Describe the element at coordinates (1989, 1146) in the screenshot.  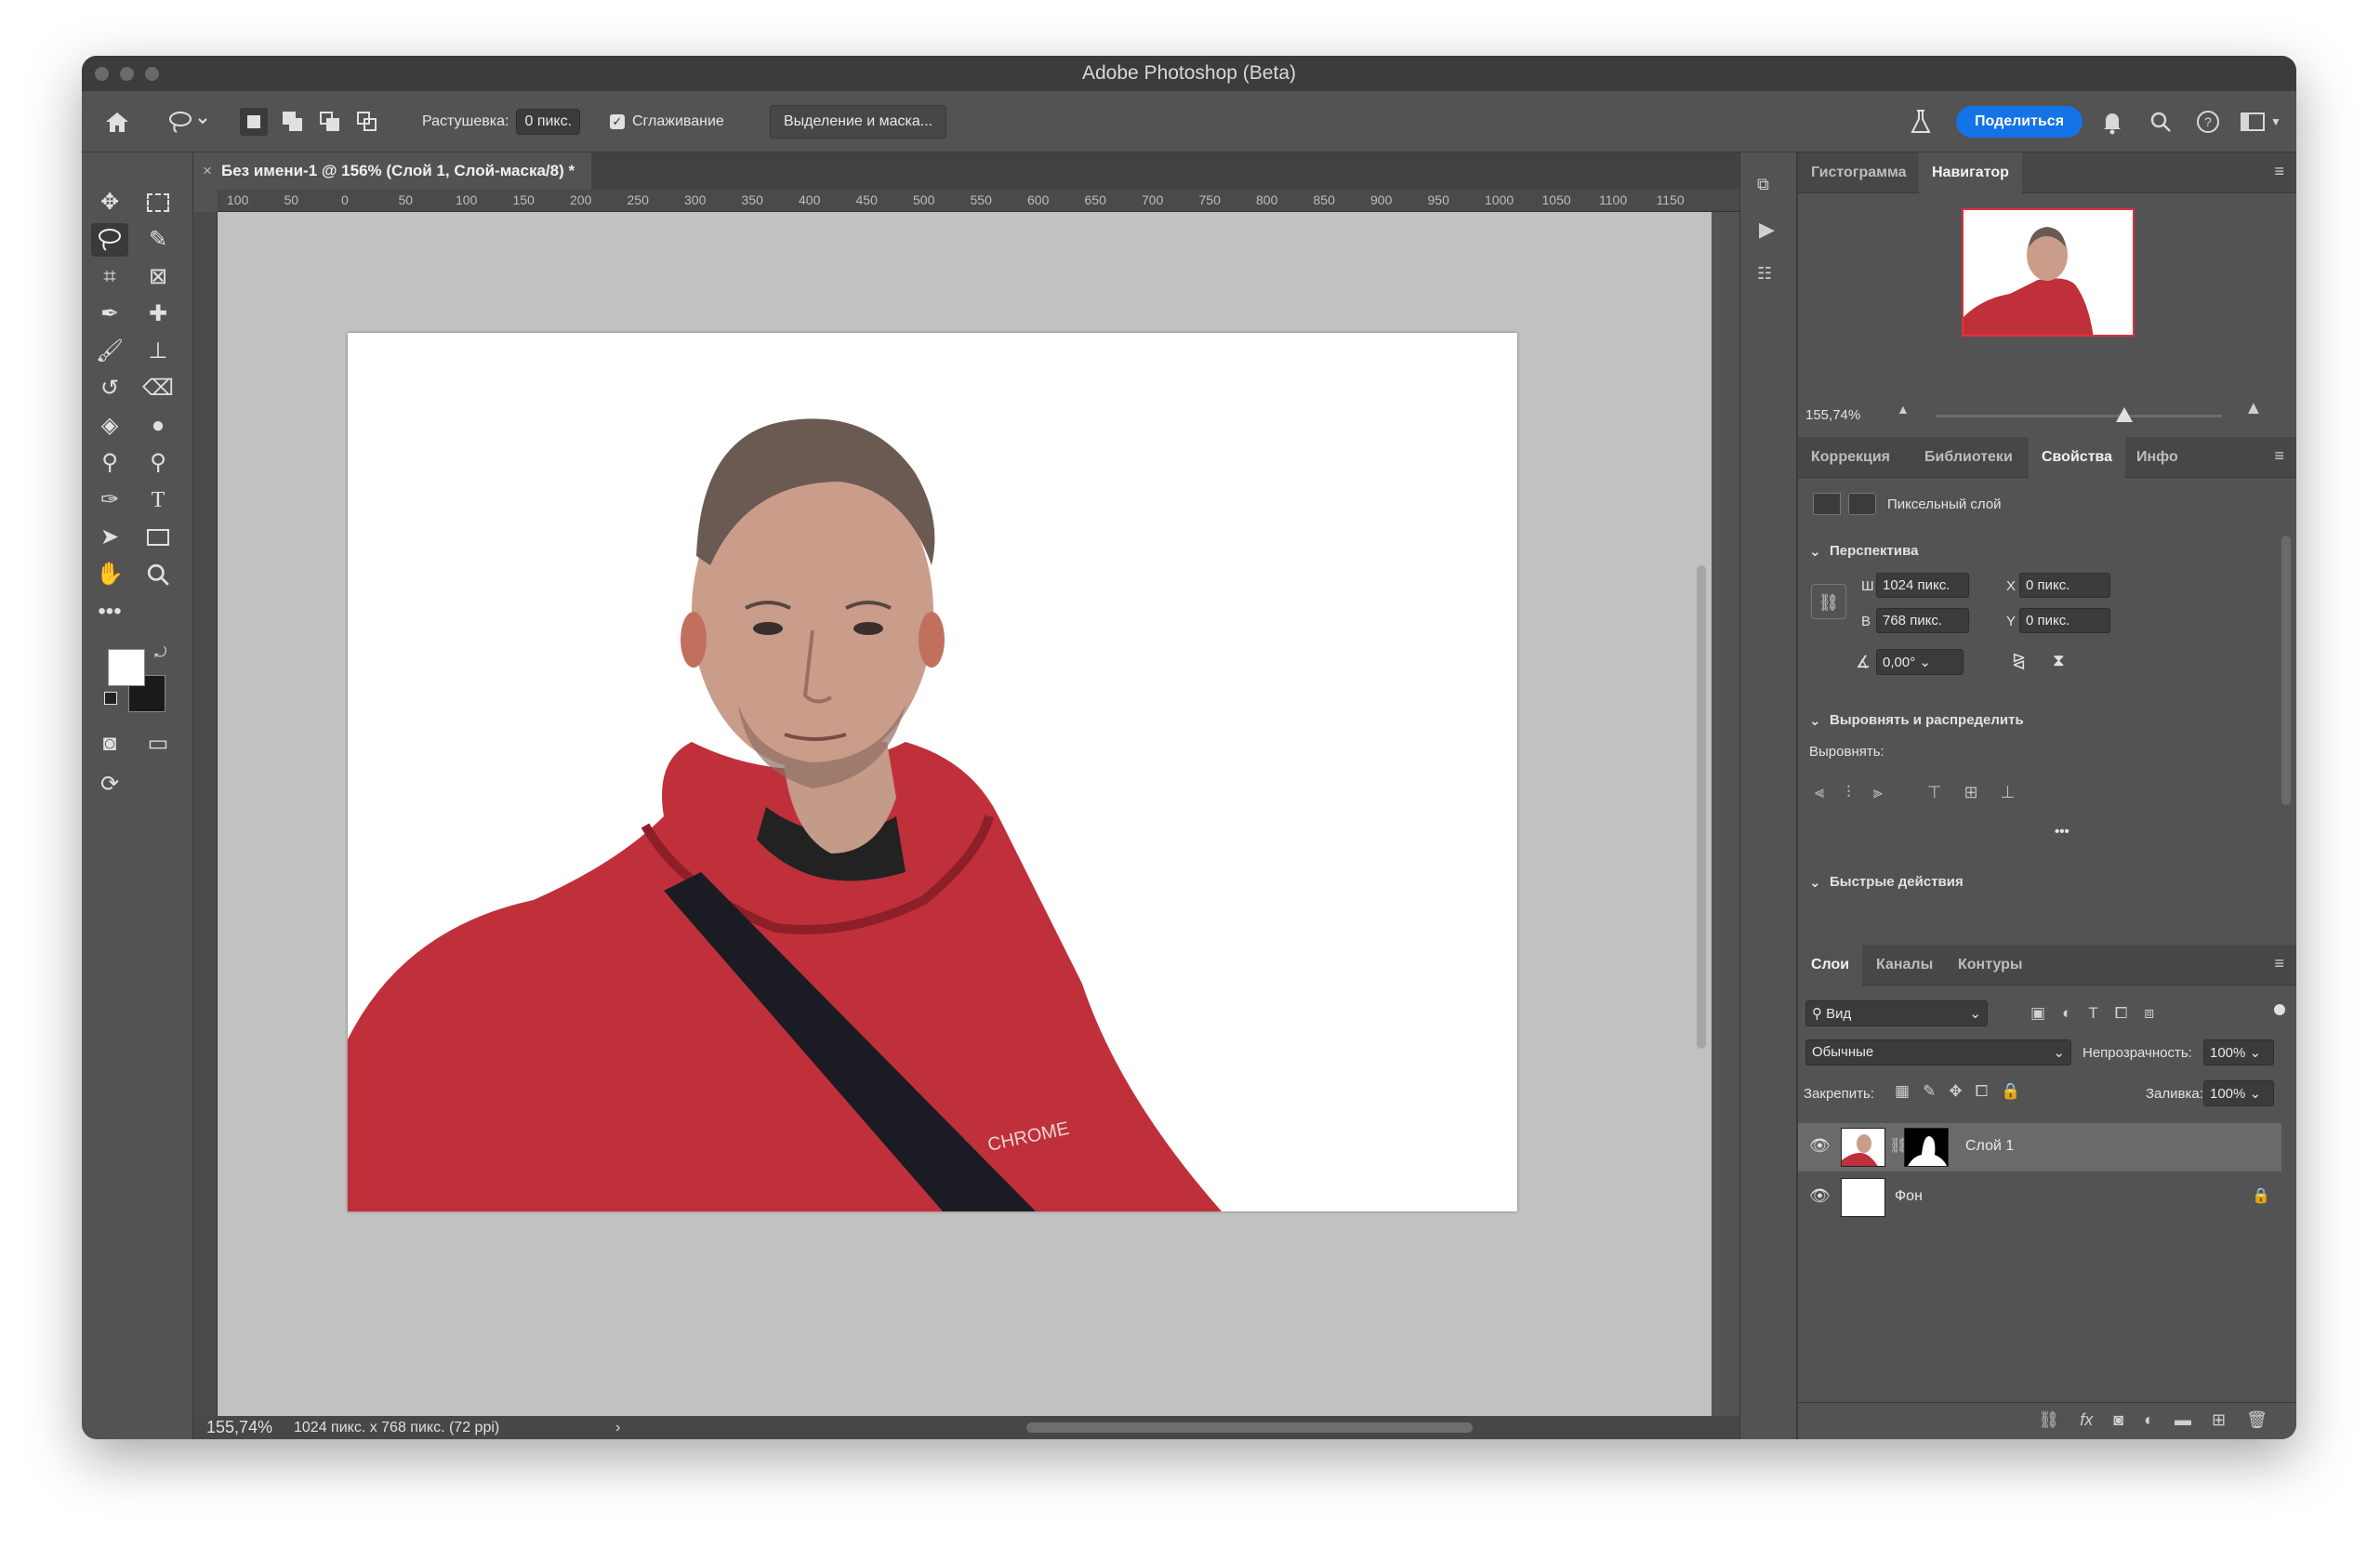
I see `layer-name: Слой 1` at that location.